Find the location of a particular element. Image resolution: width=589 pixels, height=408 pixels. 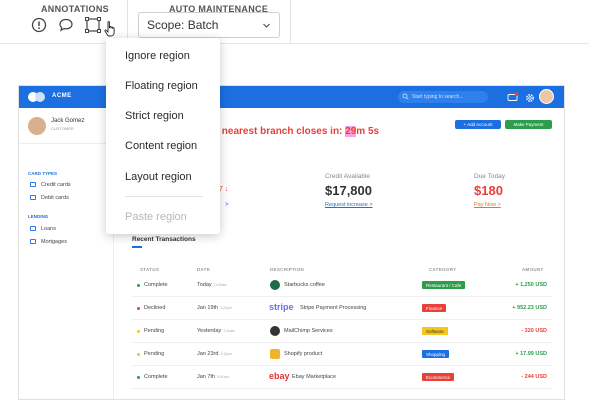

category-badge: Shopping is located at coordinates (436, 354).